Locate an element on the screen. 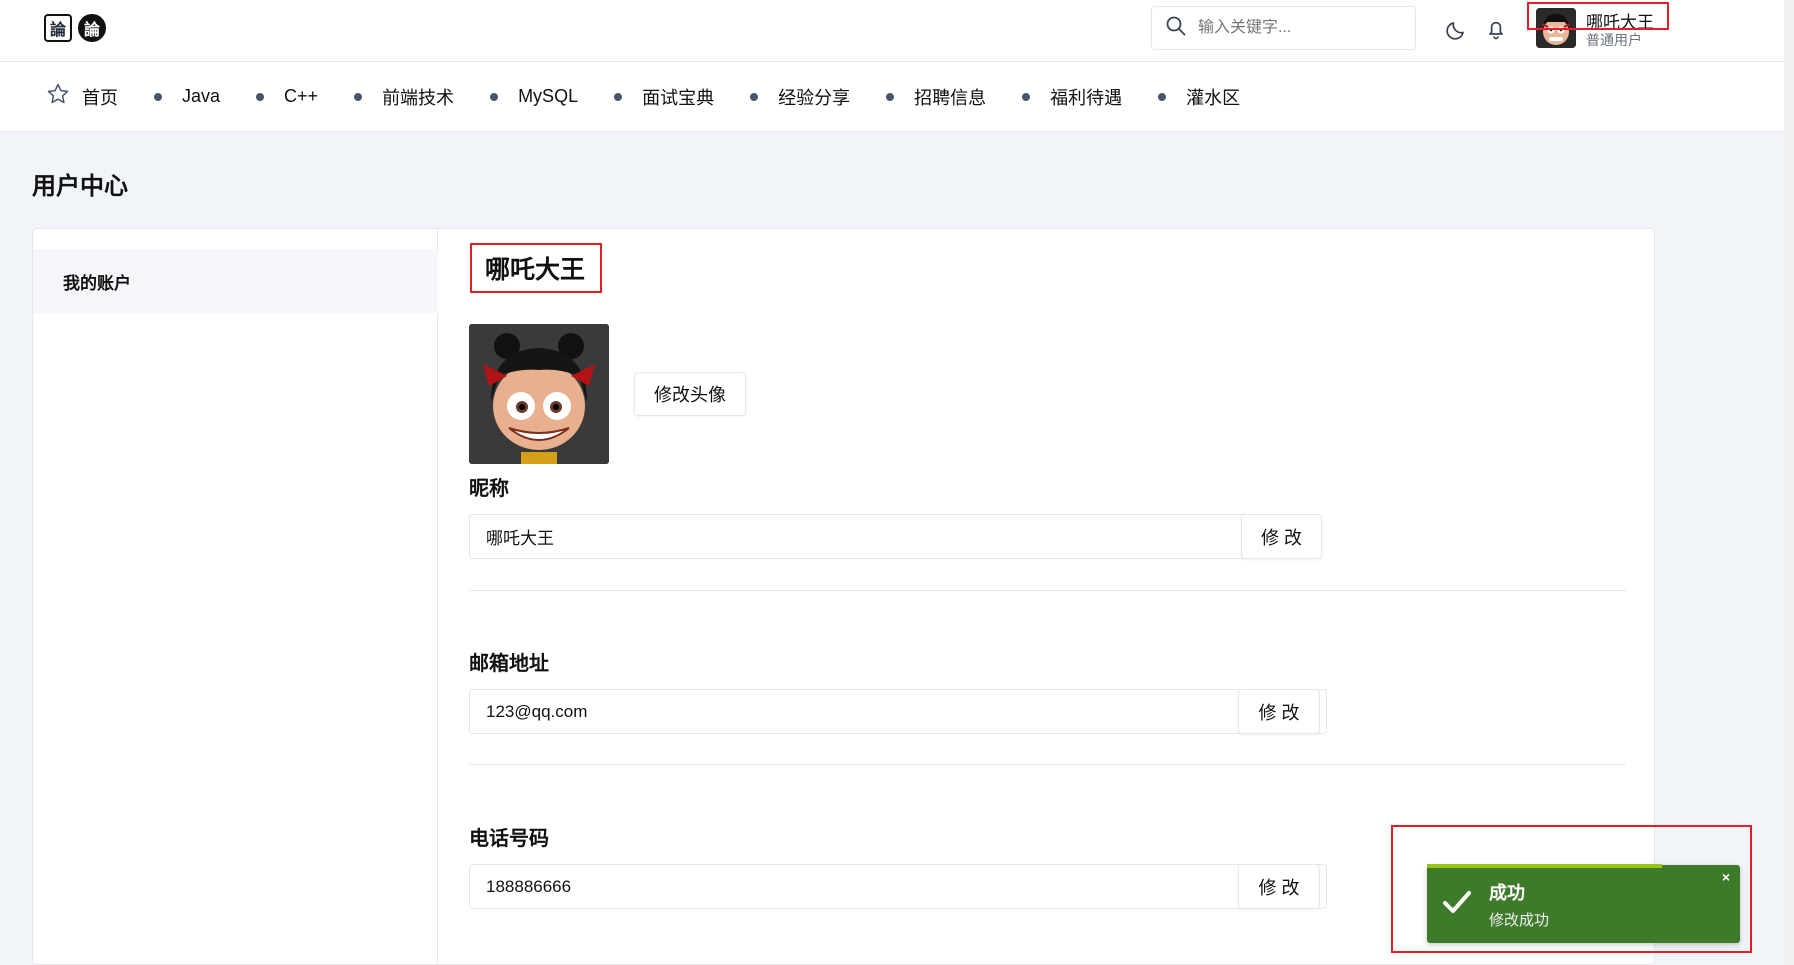  nav-item-frontend: 前端技术 is located at coordinates (404, 97).